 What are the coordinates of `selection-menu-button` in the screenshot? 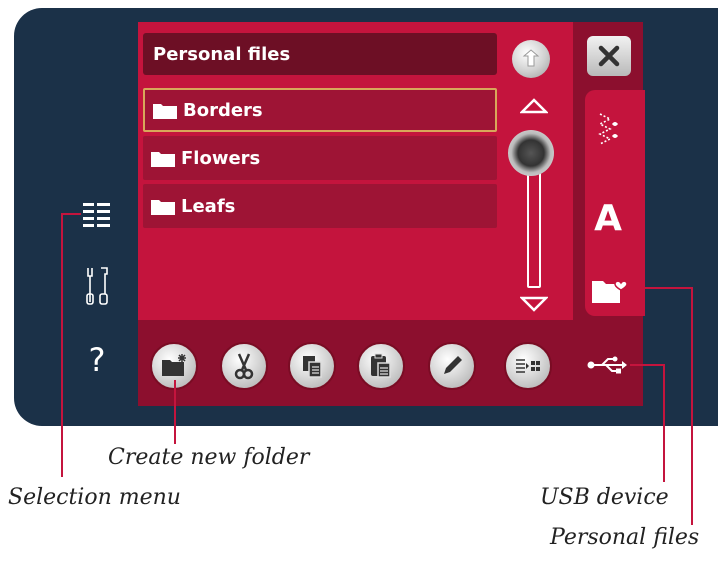 It's located at (97, 215).